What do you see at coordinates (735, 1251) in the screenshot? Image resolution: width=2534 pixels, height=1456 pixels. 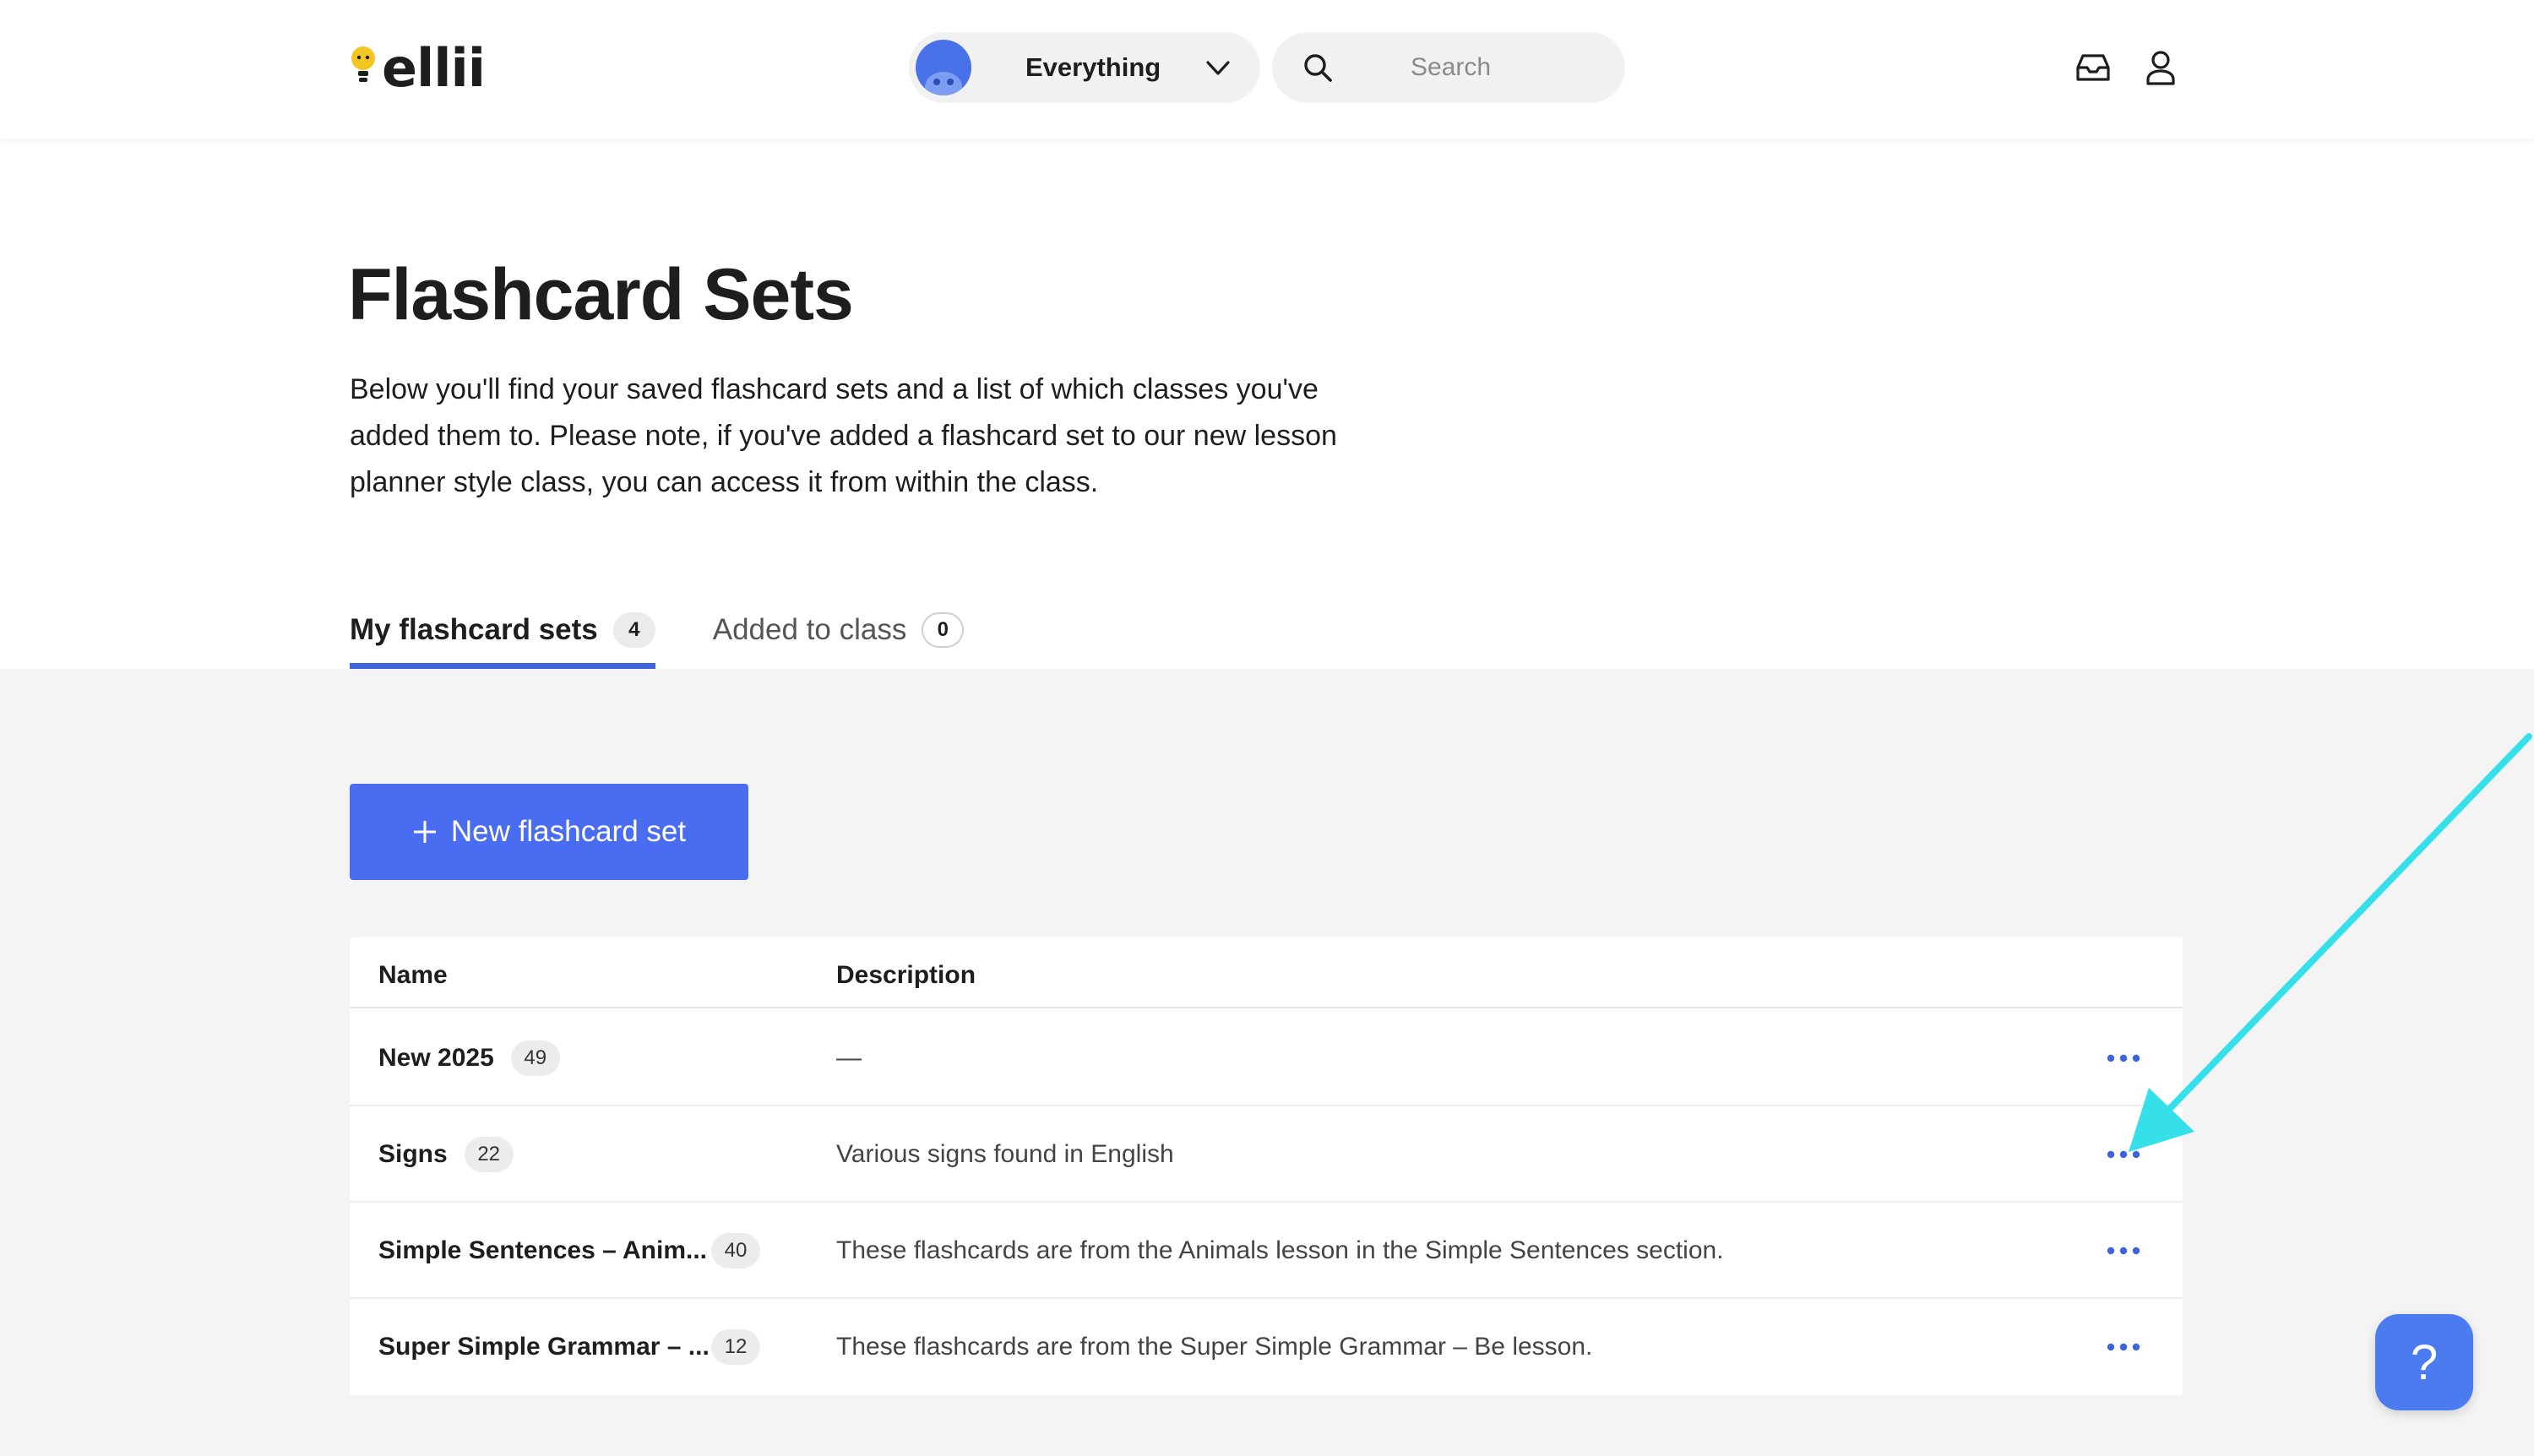 I see `card-count-badge: 40` at bounding box center [735, 1251].